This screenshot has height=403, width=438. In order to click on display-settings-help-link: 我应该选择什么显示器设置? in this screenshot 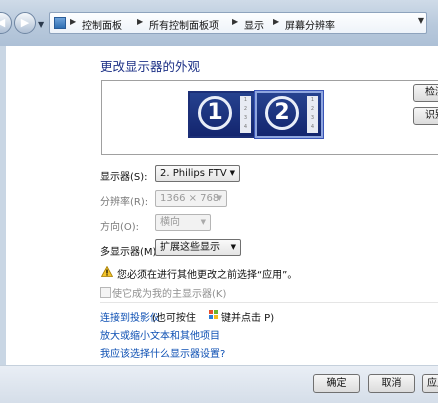, I will do `click(162, 352)`.